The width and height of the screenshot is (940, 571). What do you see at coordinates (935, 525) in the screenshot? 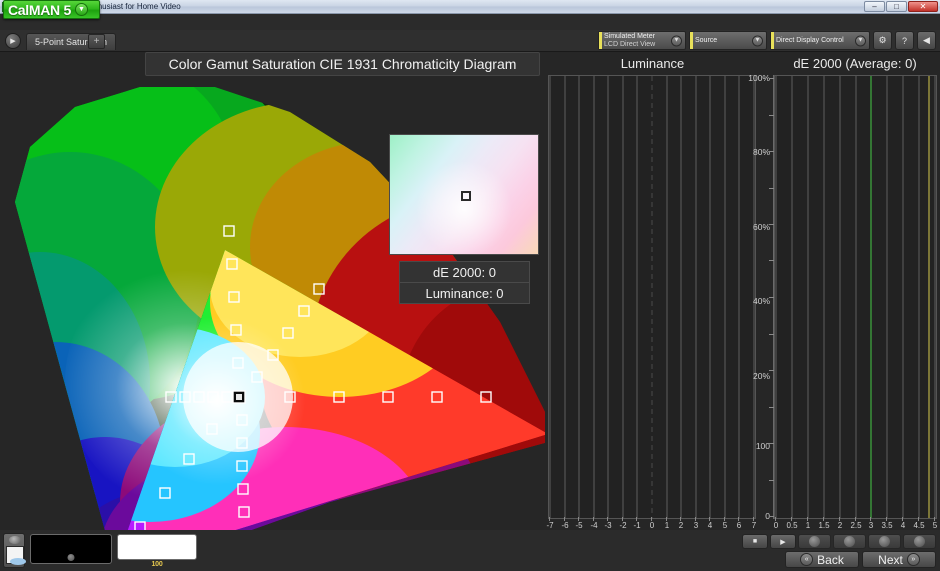
I see `x-tick-label: 5` at bounding box center [935, 525].